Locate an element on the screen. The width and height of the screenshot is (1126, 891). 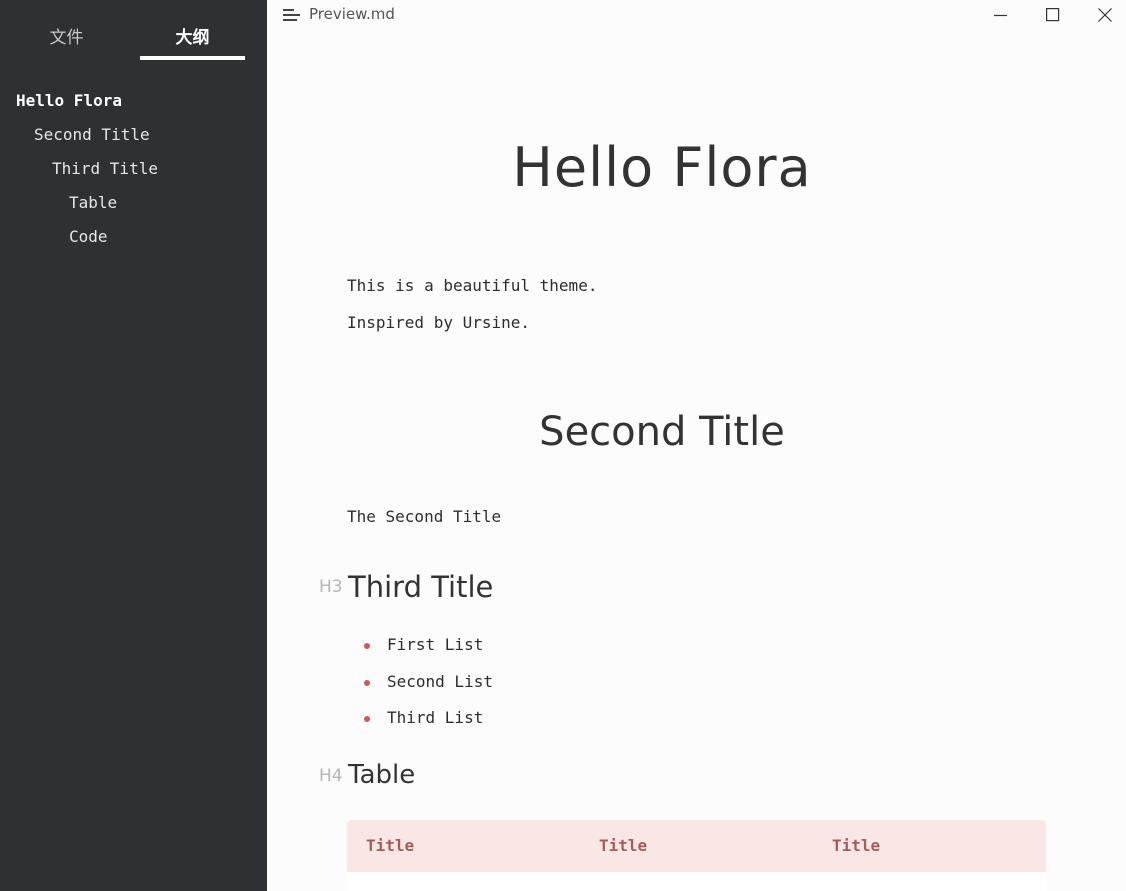
bullet-list: First List Second List Third List is located at coordinates (428, 688).